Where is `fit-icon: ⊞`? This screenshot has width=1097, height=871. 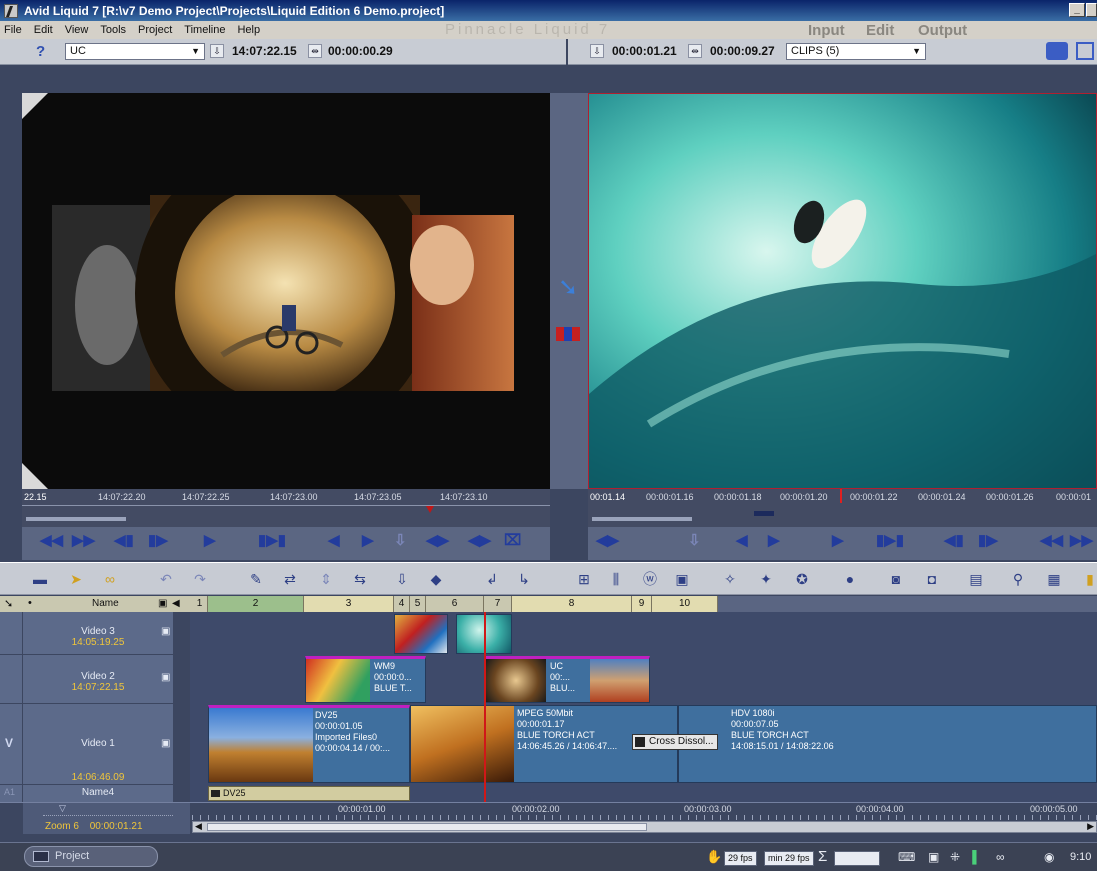
fit-icon: ⊞ is located at coordinates (584, 579).